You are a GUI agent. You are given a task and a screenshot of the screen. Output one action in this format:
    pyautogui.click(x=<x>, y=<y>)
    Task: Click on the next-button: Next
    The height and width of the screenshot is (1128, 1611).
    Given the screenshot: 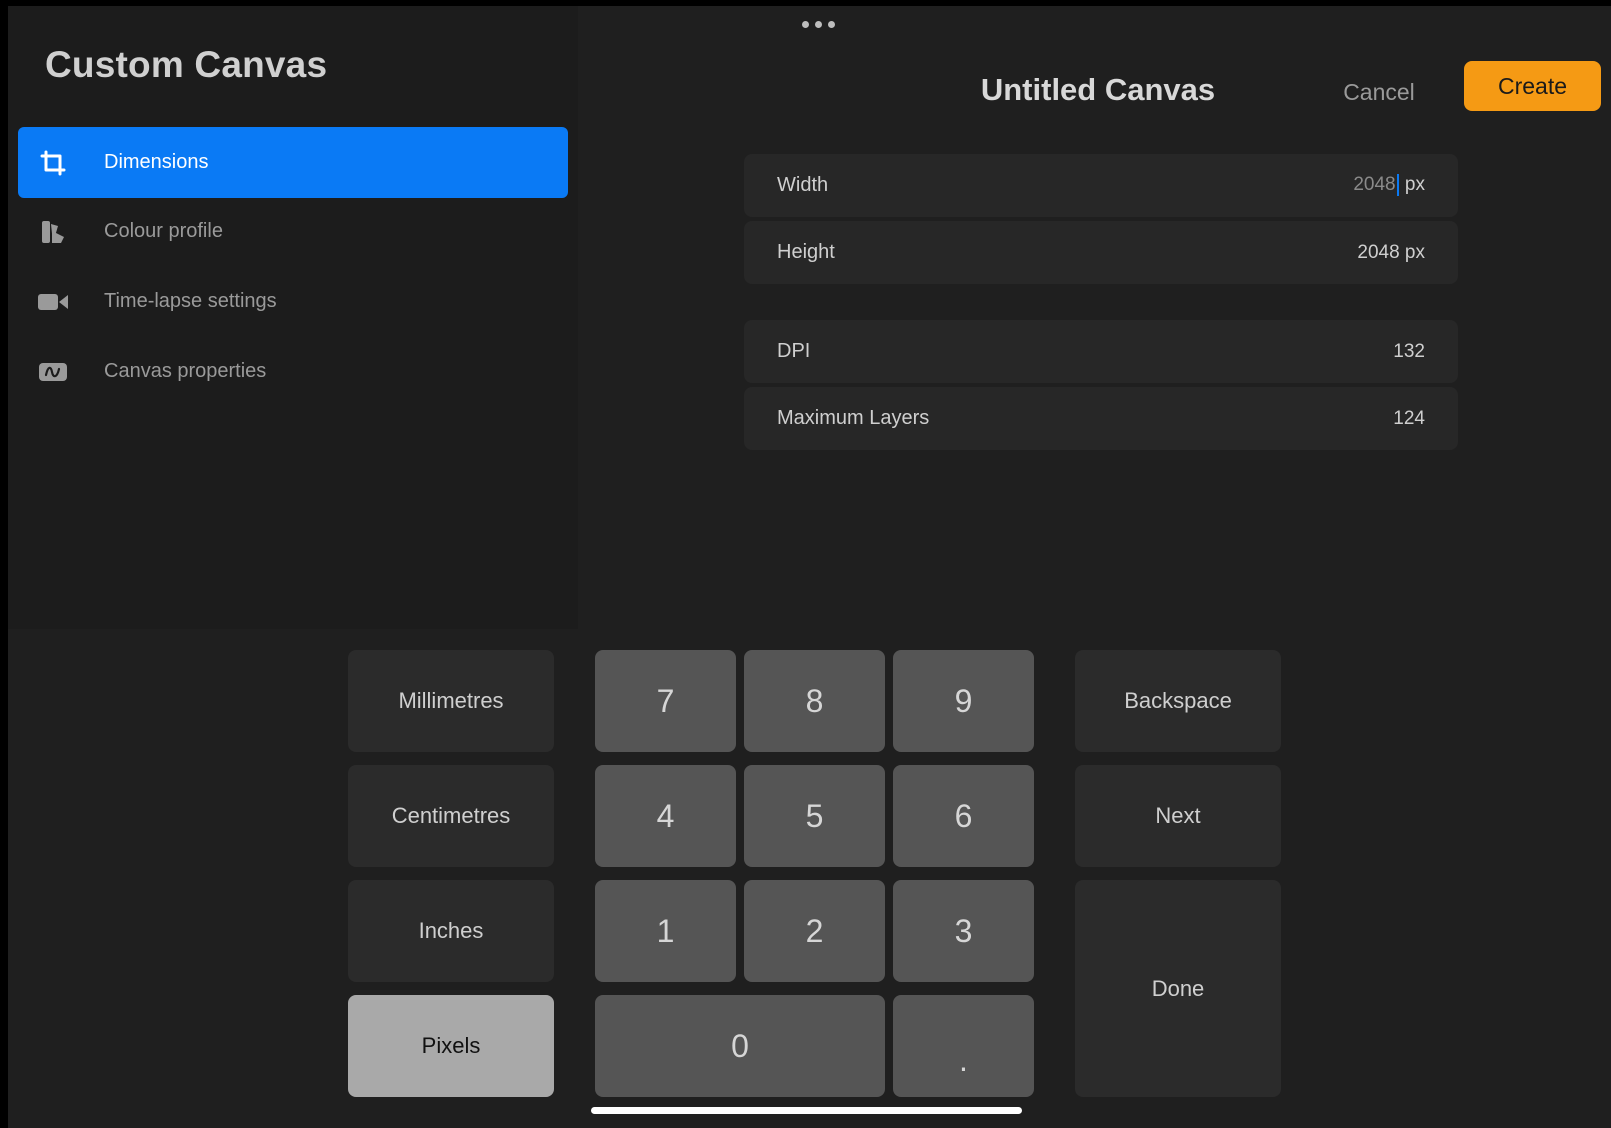 What is the action you would take?
    pyautogui.click(x=1178, y=816)
    